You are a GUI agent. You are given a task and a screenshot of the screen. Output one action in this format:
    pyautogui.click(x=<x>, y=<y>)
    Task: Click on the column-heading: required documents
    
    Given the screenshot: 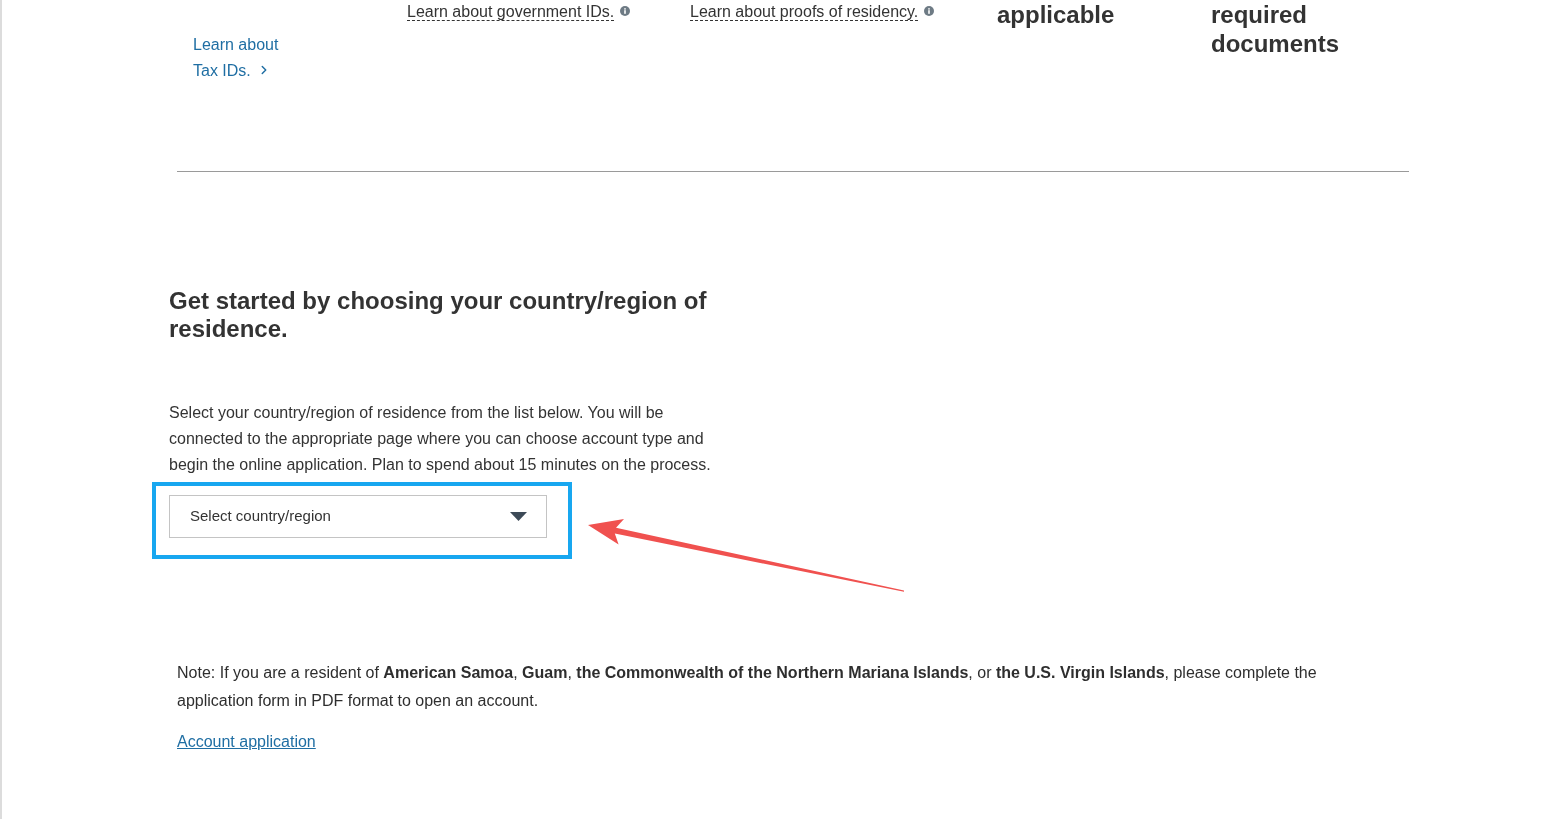 What is the action you would take?
    pyautogui.click(x=1275, y=29)
    